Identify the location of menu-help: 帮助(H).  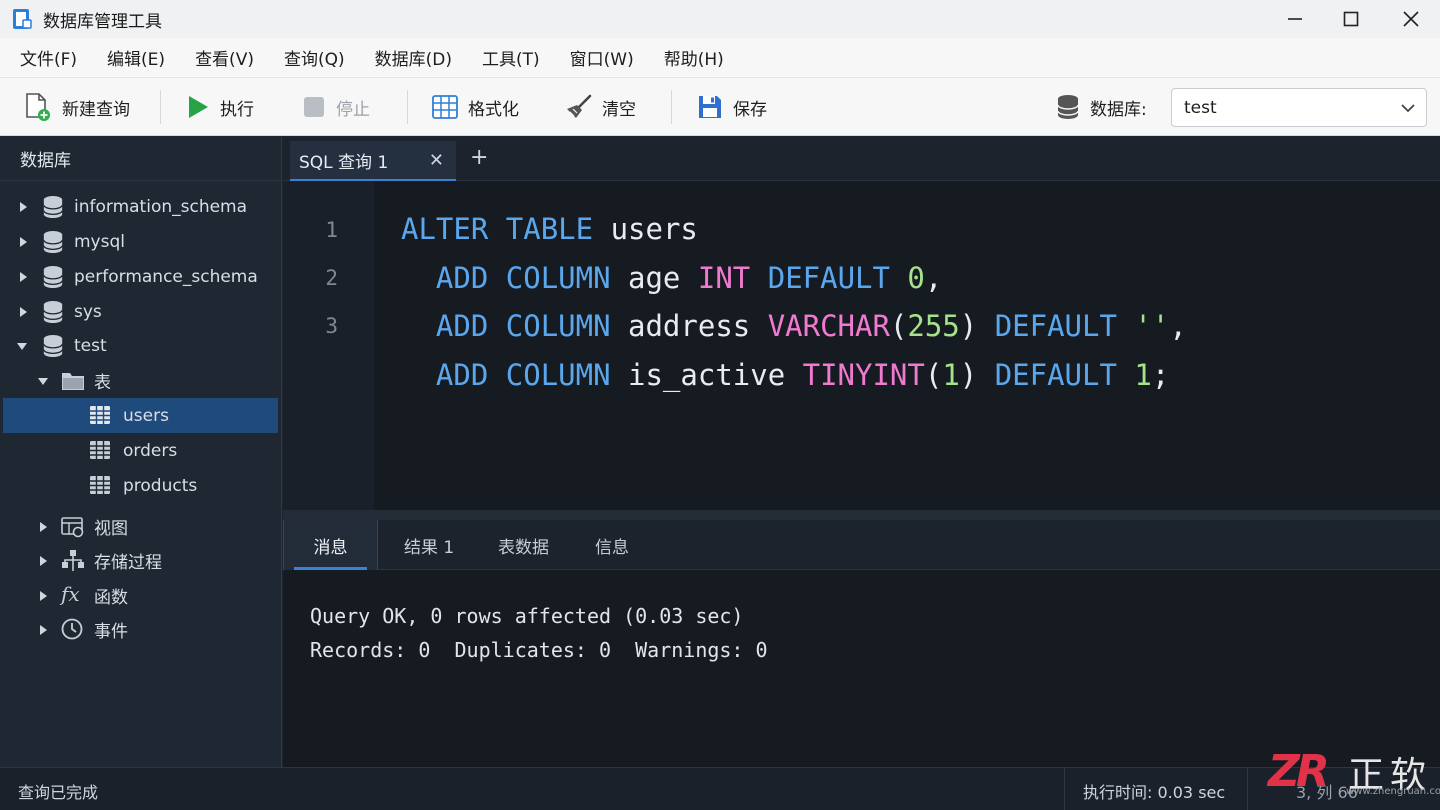
(694, 57).